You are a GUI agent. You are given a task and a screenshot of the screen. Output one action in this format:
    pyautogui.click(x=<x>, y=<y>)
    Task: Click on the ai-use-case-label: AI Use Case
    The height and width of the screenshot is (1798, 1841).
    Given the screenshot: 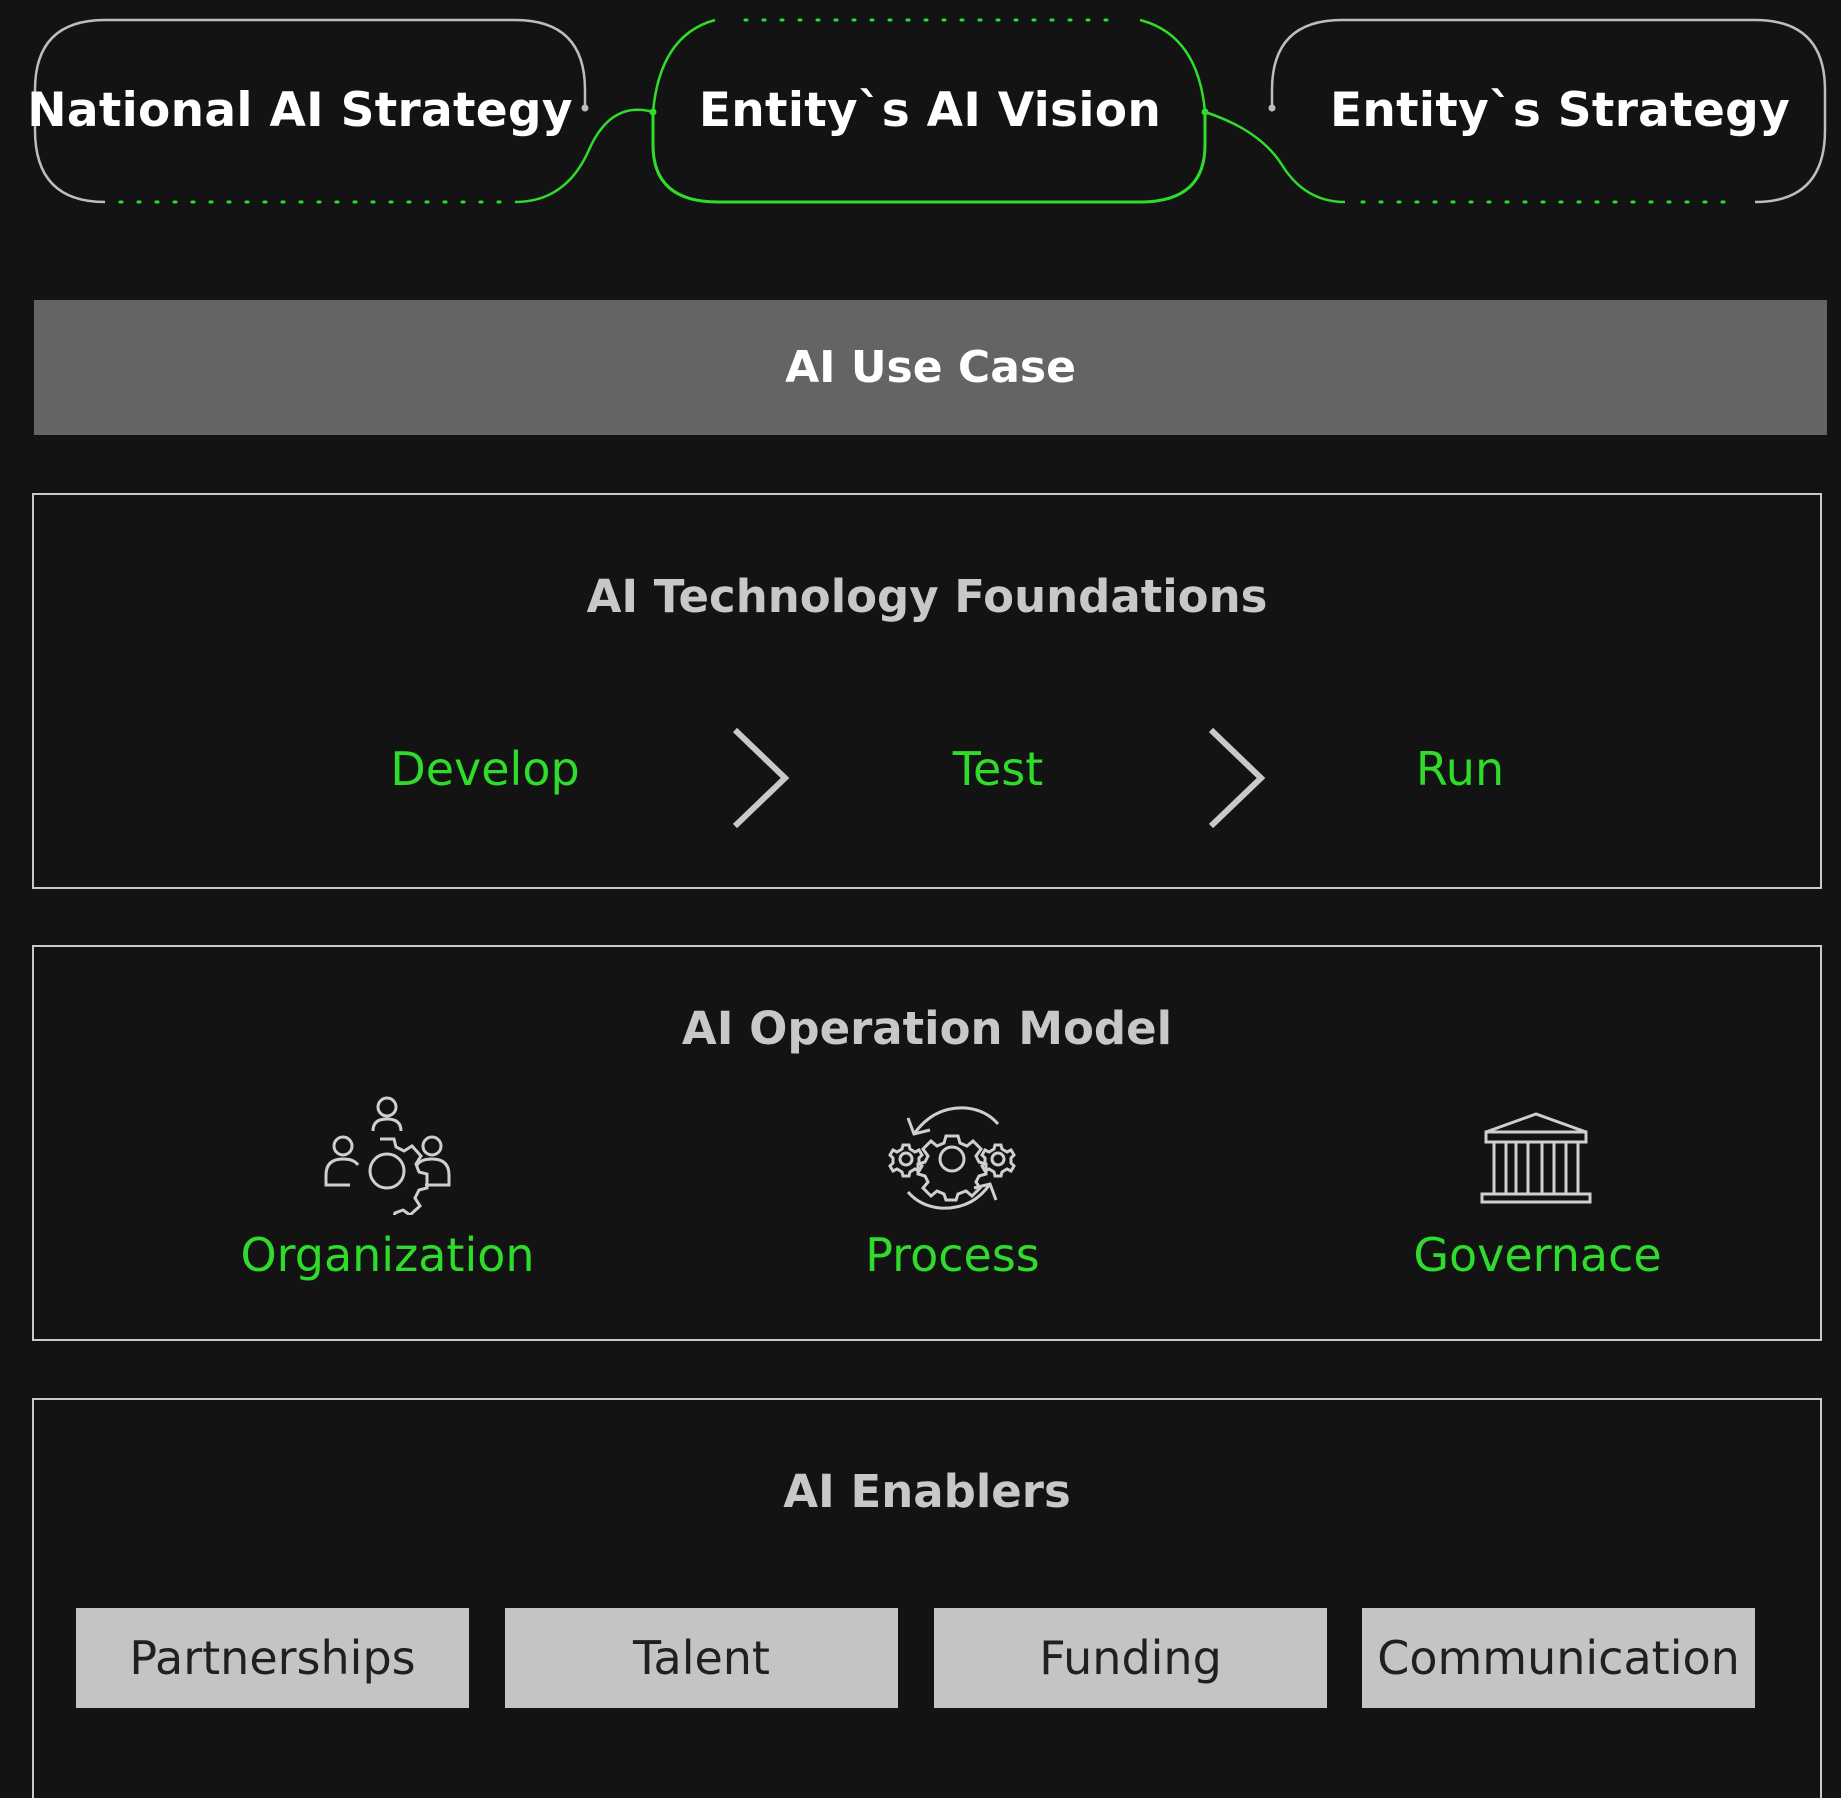 What is the action you would take?
    pyautogui.click(x=930, y=367)
    